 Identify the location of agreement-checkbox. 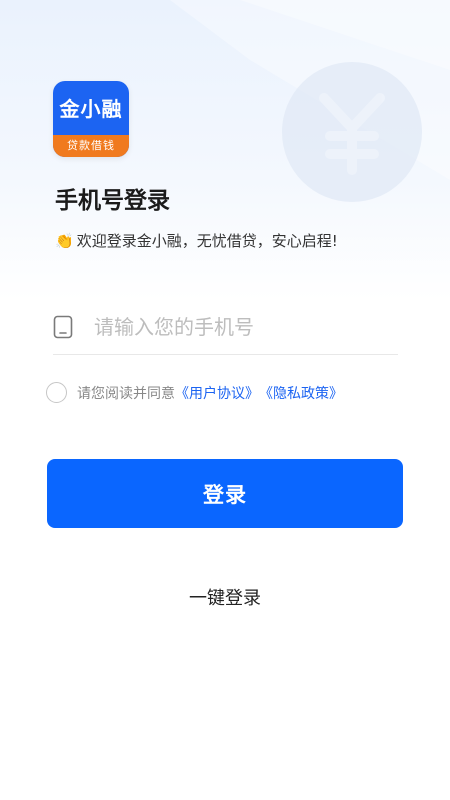
(56, 392).